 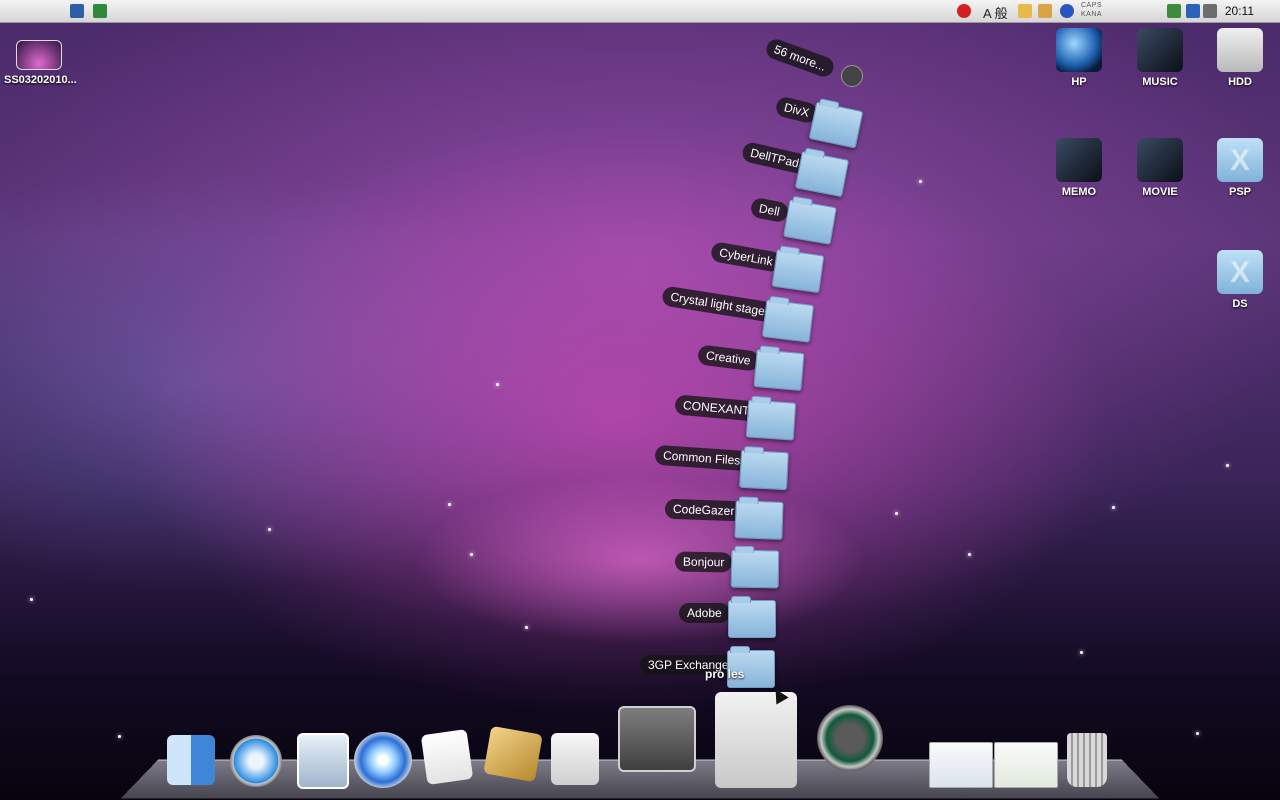 I want to click on stack-item-label: CodeGazer, so click(x=703, y=510).